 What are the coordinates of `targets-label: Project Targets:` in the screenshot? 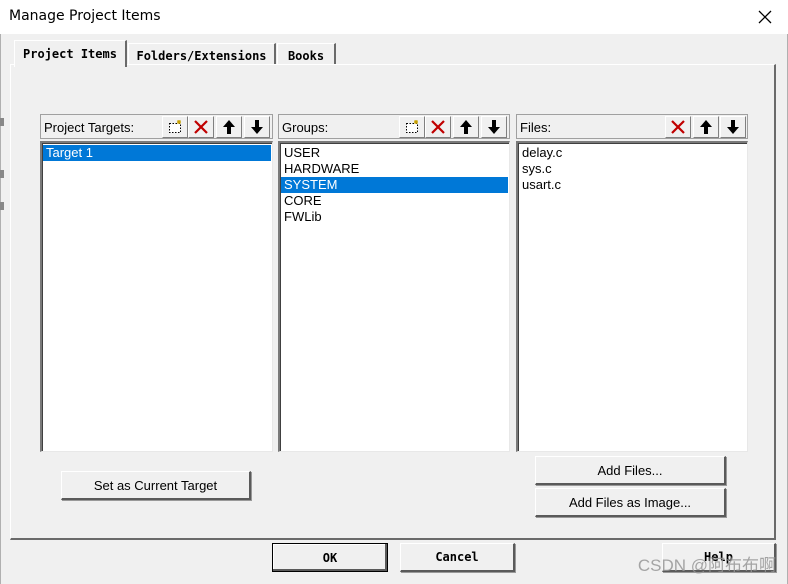 It's located at (89, 127).